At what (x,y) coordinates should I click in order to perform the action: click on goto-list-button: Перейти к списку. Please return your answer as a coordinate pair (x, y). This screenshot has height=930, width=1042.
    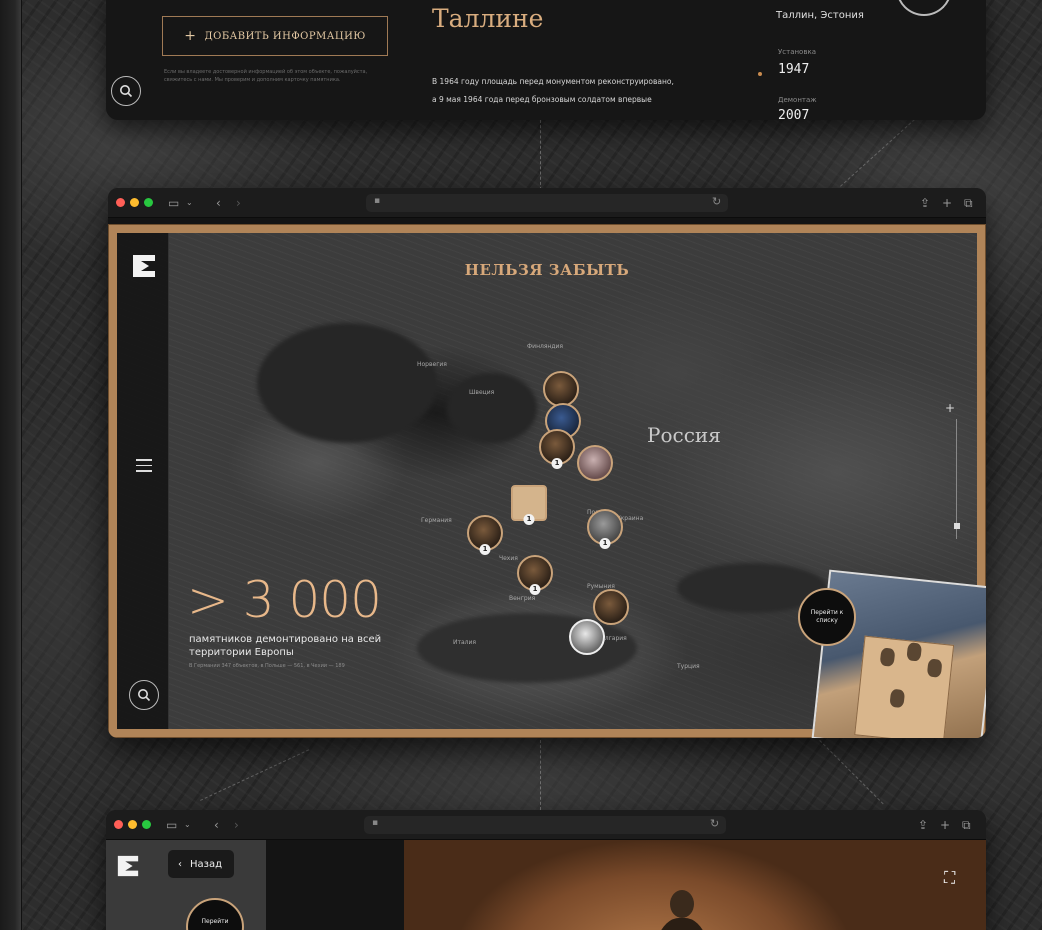
    Looking at the image, I should click on (827, 617).